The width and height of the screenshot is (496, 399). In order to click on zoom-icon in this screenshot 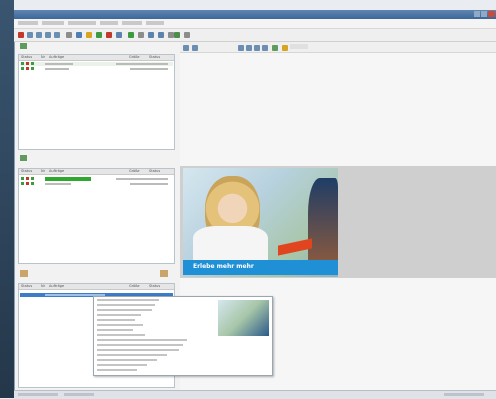, I will do `click(265, 48)`.